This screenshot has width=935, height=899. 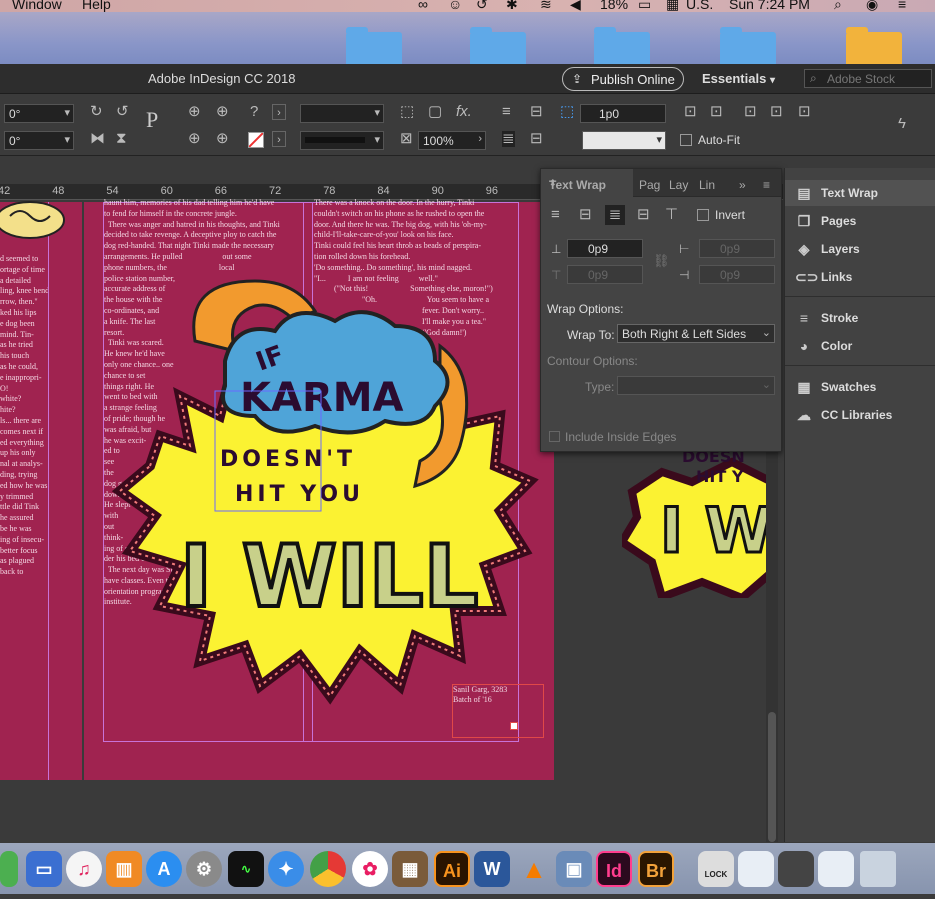 I want to click on word-icon: W, so click(x=492, y=869).